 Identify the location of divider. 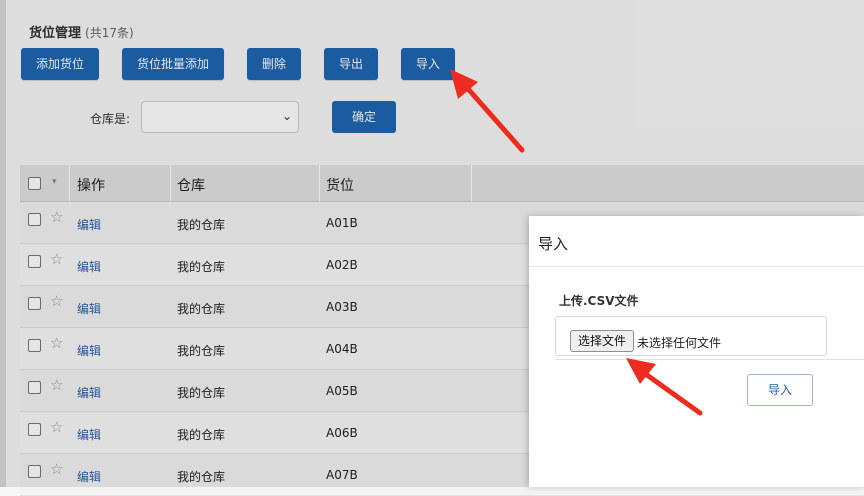
(709, 359).